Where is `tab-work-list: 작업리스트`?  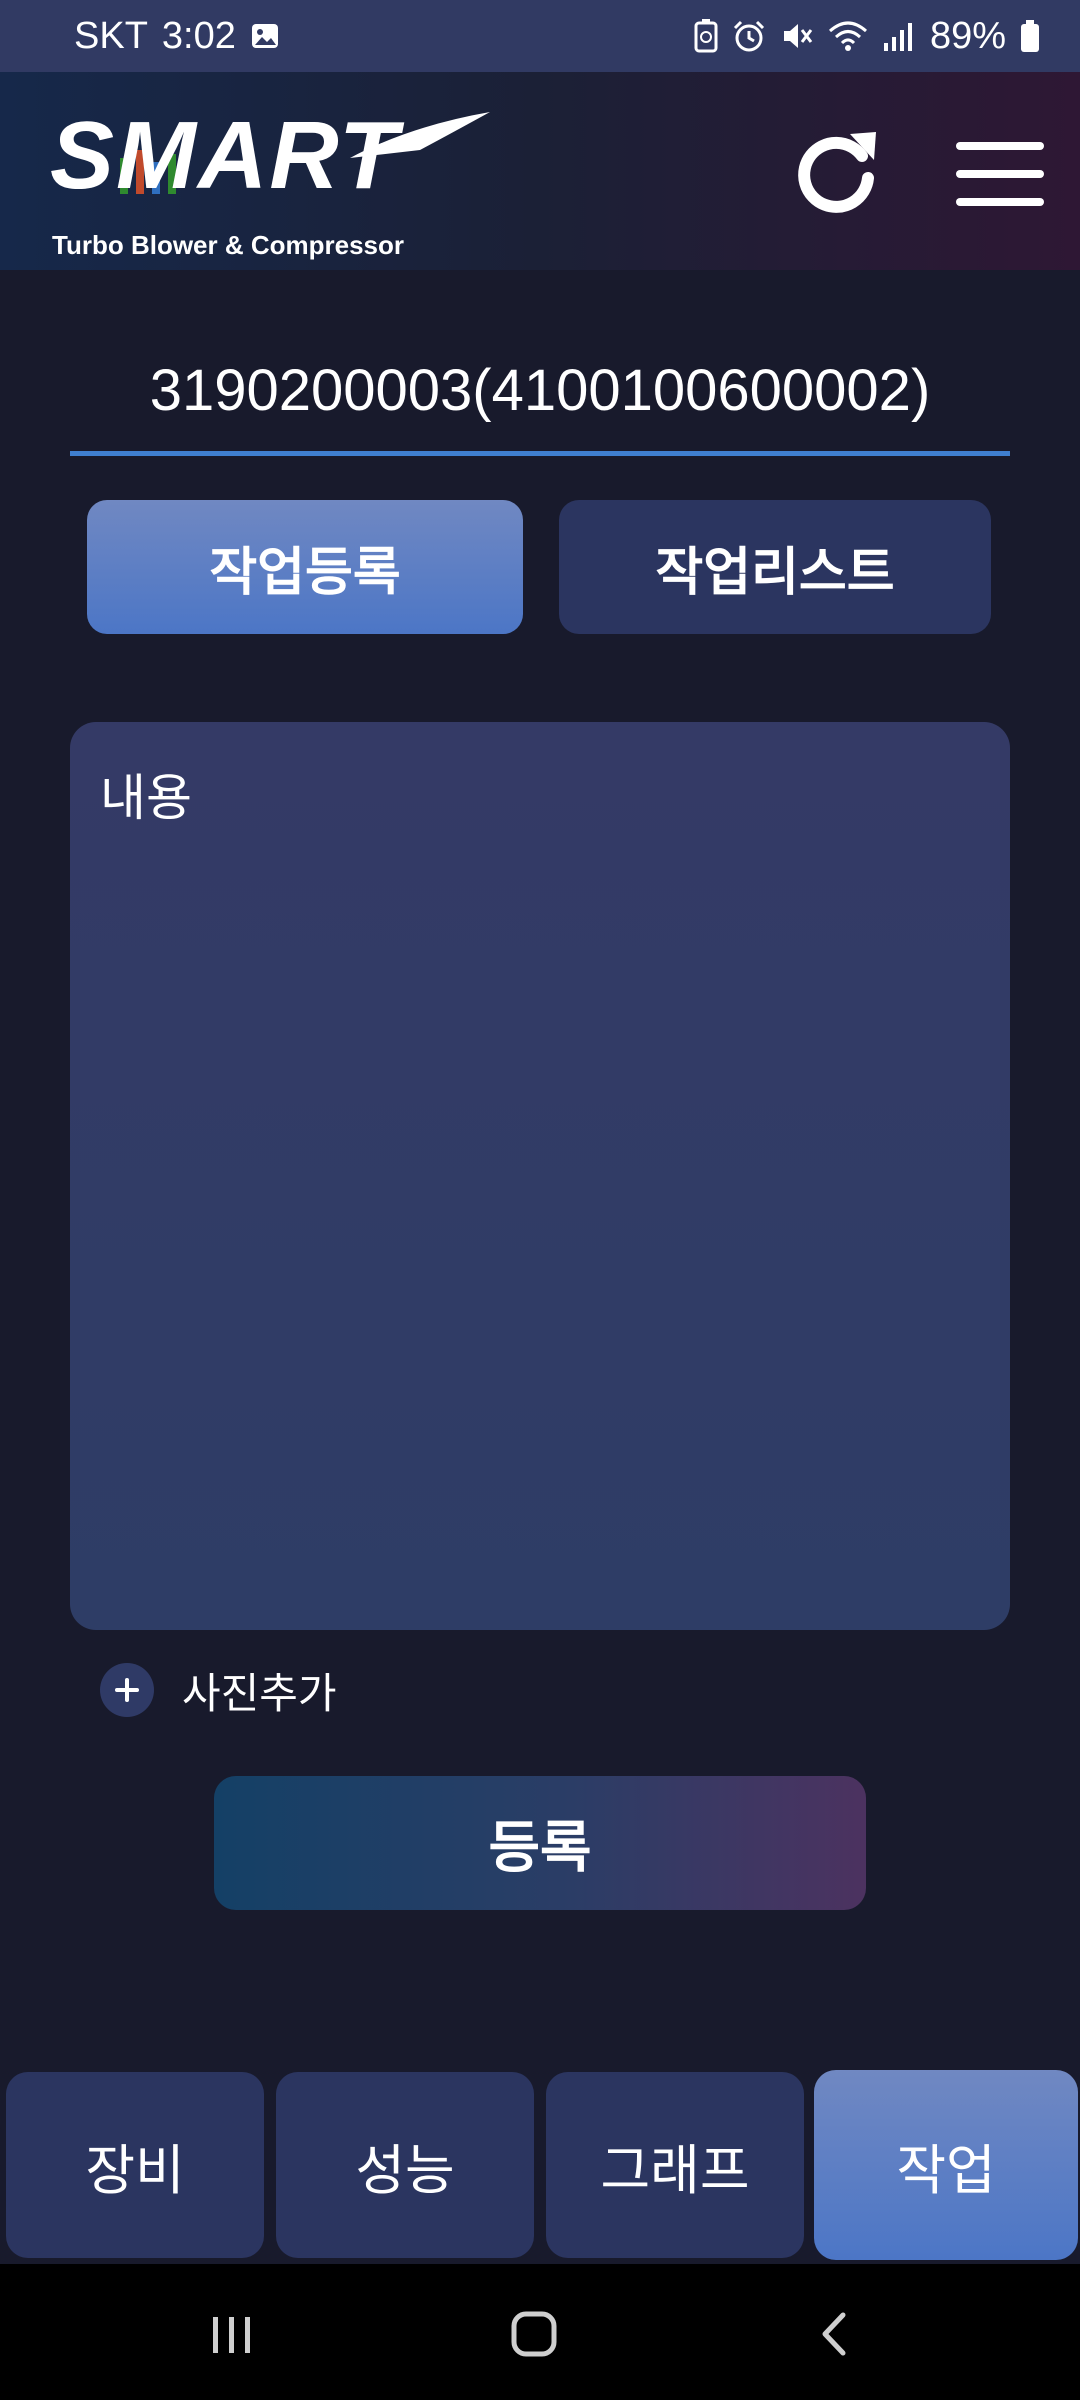 tab-work-list: 작업리스트 is located at coordinates (775, 567).